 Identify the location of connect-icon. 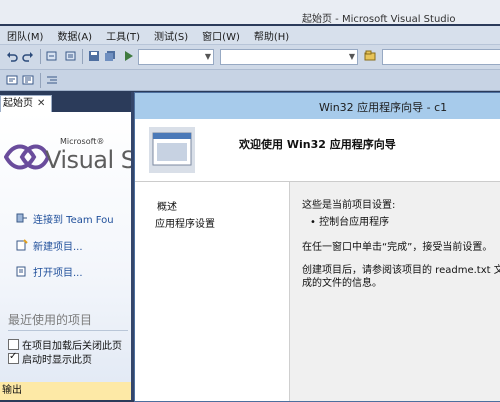
(21, 218).